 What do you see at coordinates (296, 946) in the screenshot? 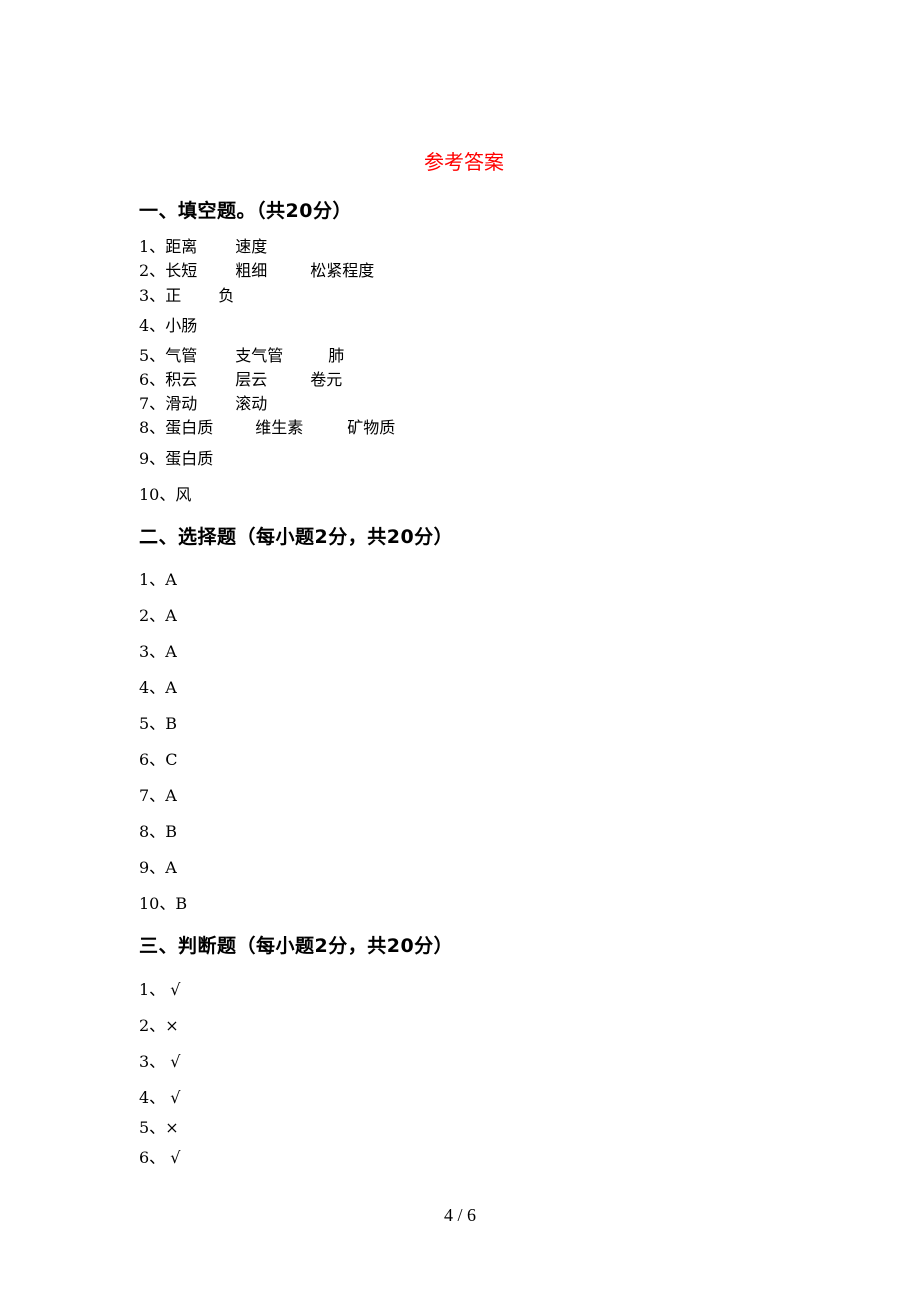
I see `section-heading-true-false: 三、判断题（每小题2分，共20分）` at bounding box center [296, 946].